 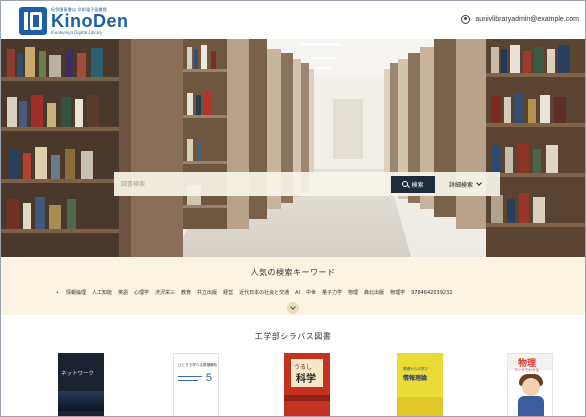 I want to click on book-cover-title: ネットワーク, so click(x=78, y=374).